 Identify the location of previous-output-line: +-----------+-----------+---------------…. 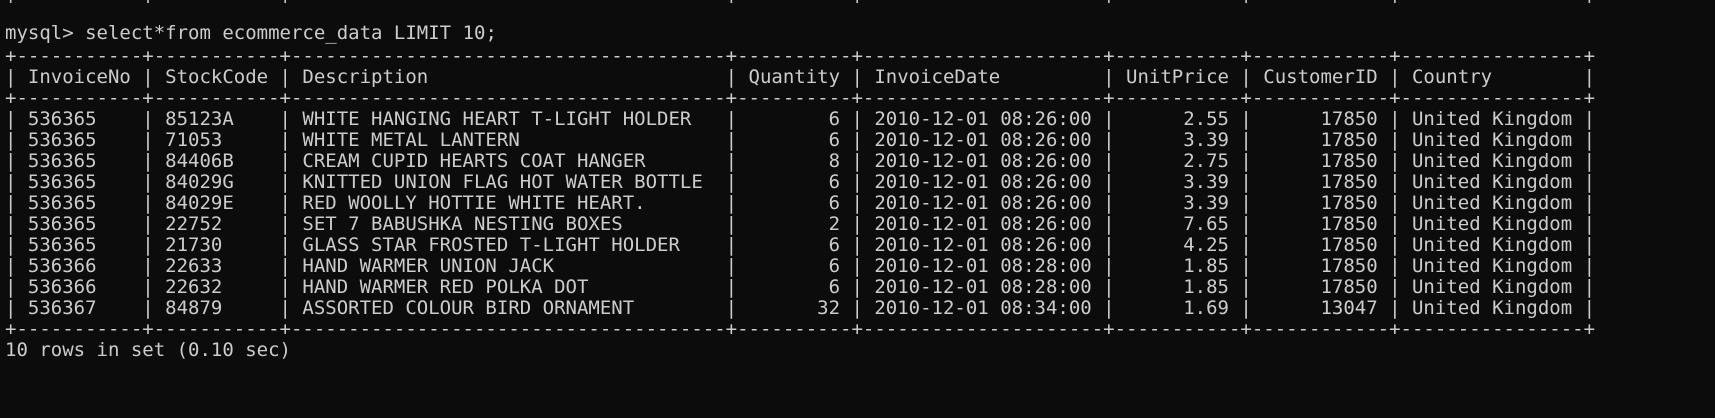
(800, 5).